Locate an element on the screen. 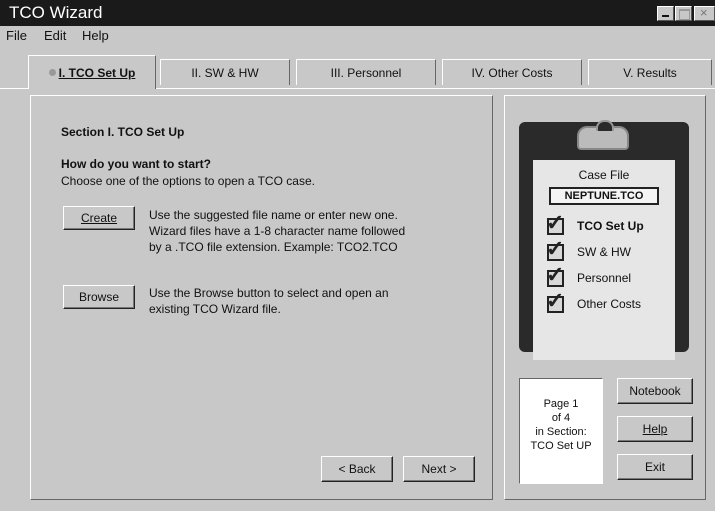 This screenshot has width=715, height=511. start-question: How do you want to start? is located at coordinates (136, 164).